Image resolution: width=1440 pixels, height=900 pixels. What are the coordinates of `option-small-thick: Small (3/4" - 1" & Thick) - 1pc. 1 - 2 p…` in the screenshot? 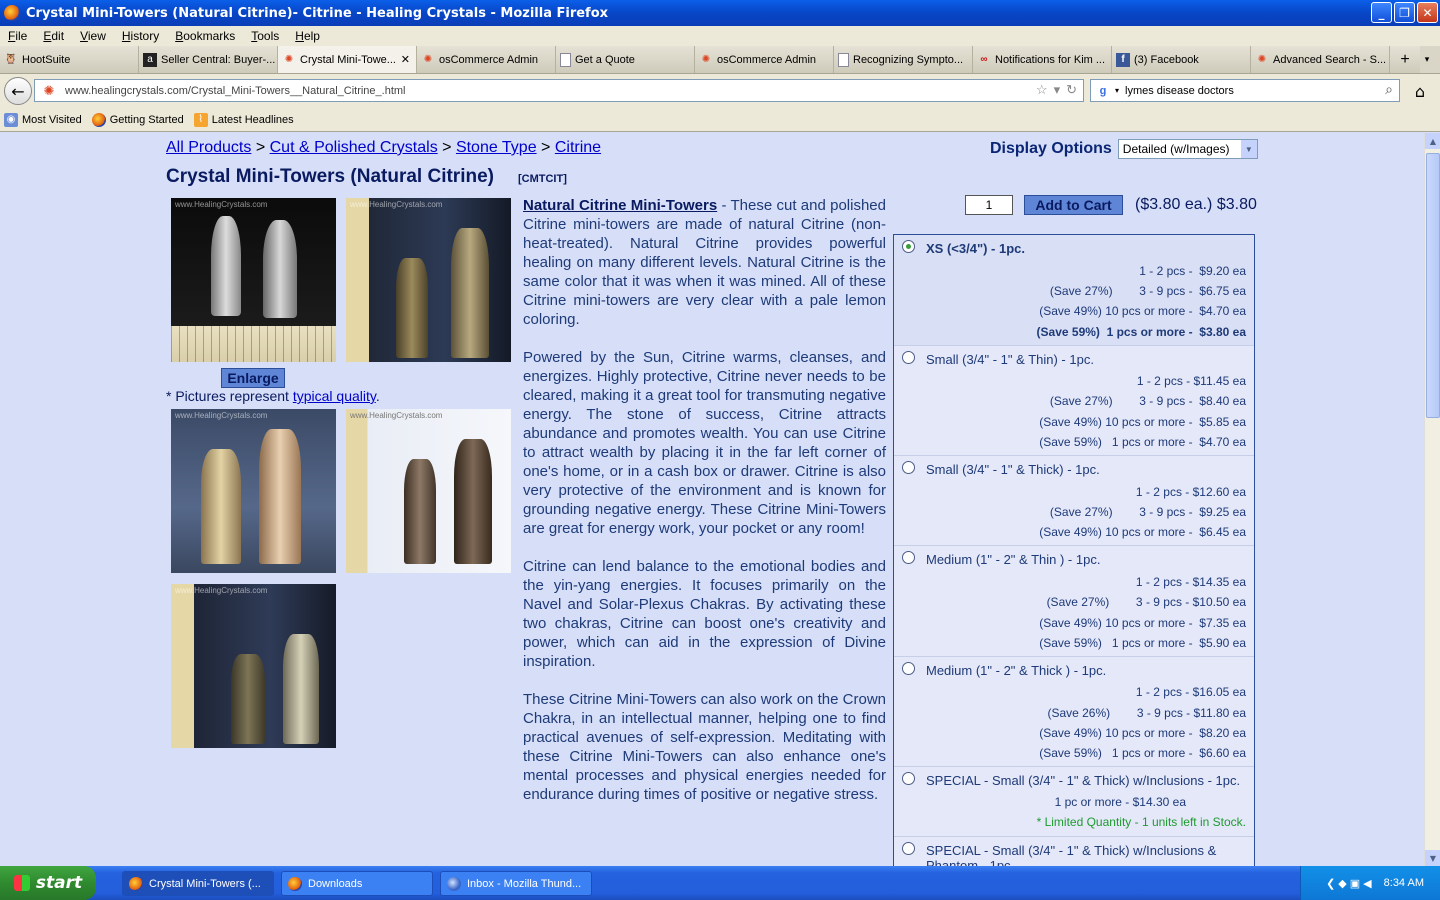 It's located at (1074, 501).